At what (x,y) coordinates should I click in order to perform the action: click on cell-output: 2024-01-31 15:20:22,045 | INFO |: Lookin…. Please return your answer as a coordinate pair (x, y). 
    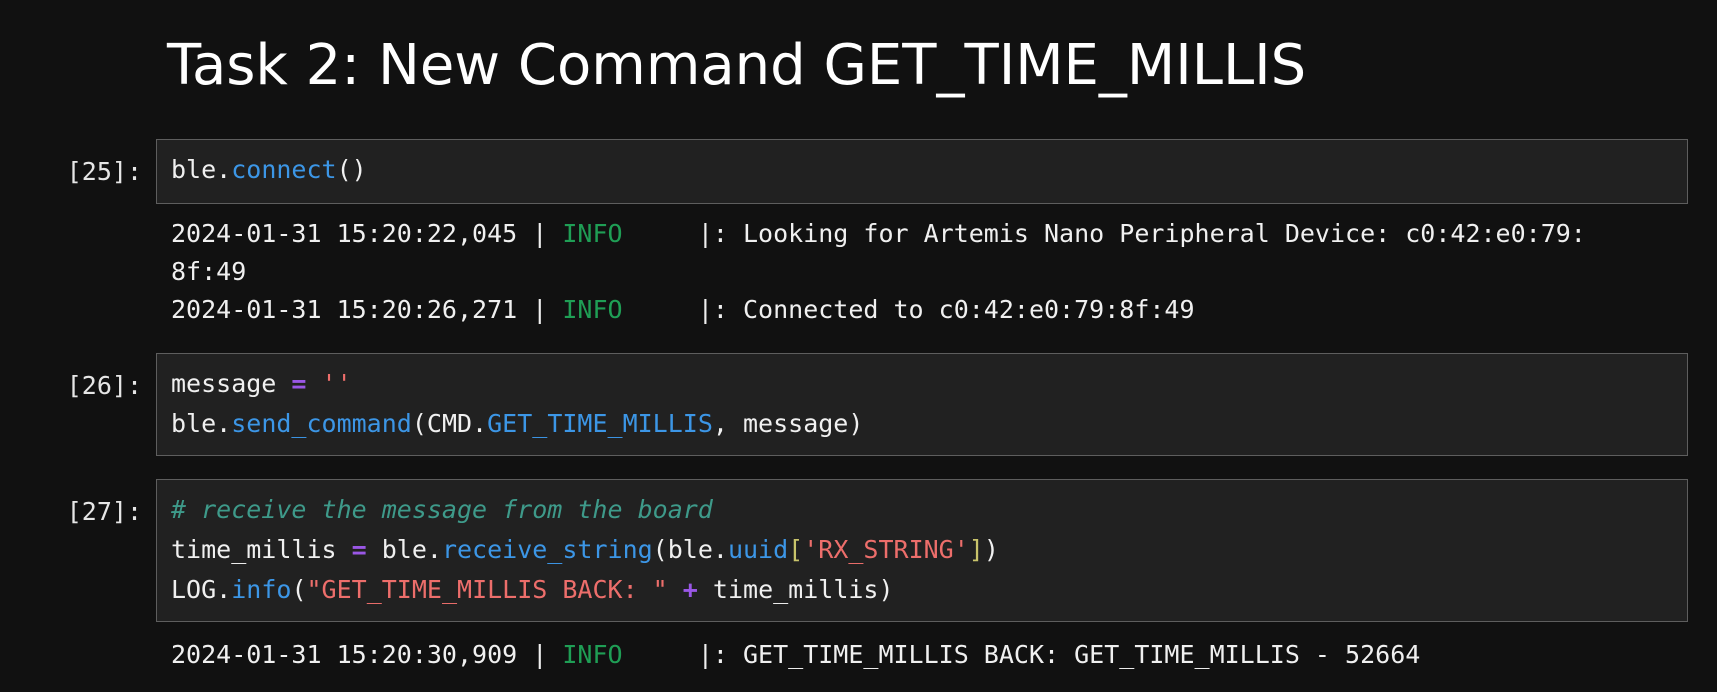
    Looking at the image, I should click on (938, 272).